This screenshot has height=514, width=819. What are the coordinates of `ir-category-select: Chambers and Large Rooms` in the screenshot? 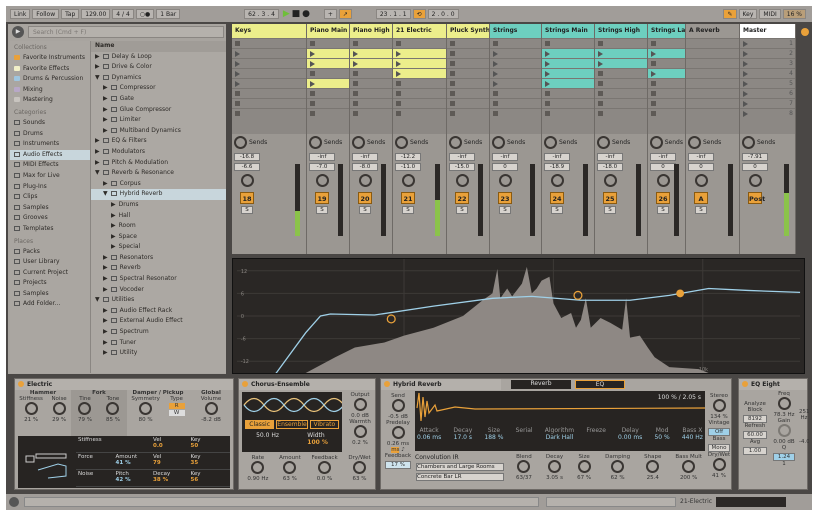 It's located at (460, 467).